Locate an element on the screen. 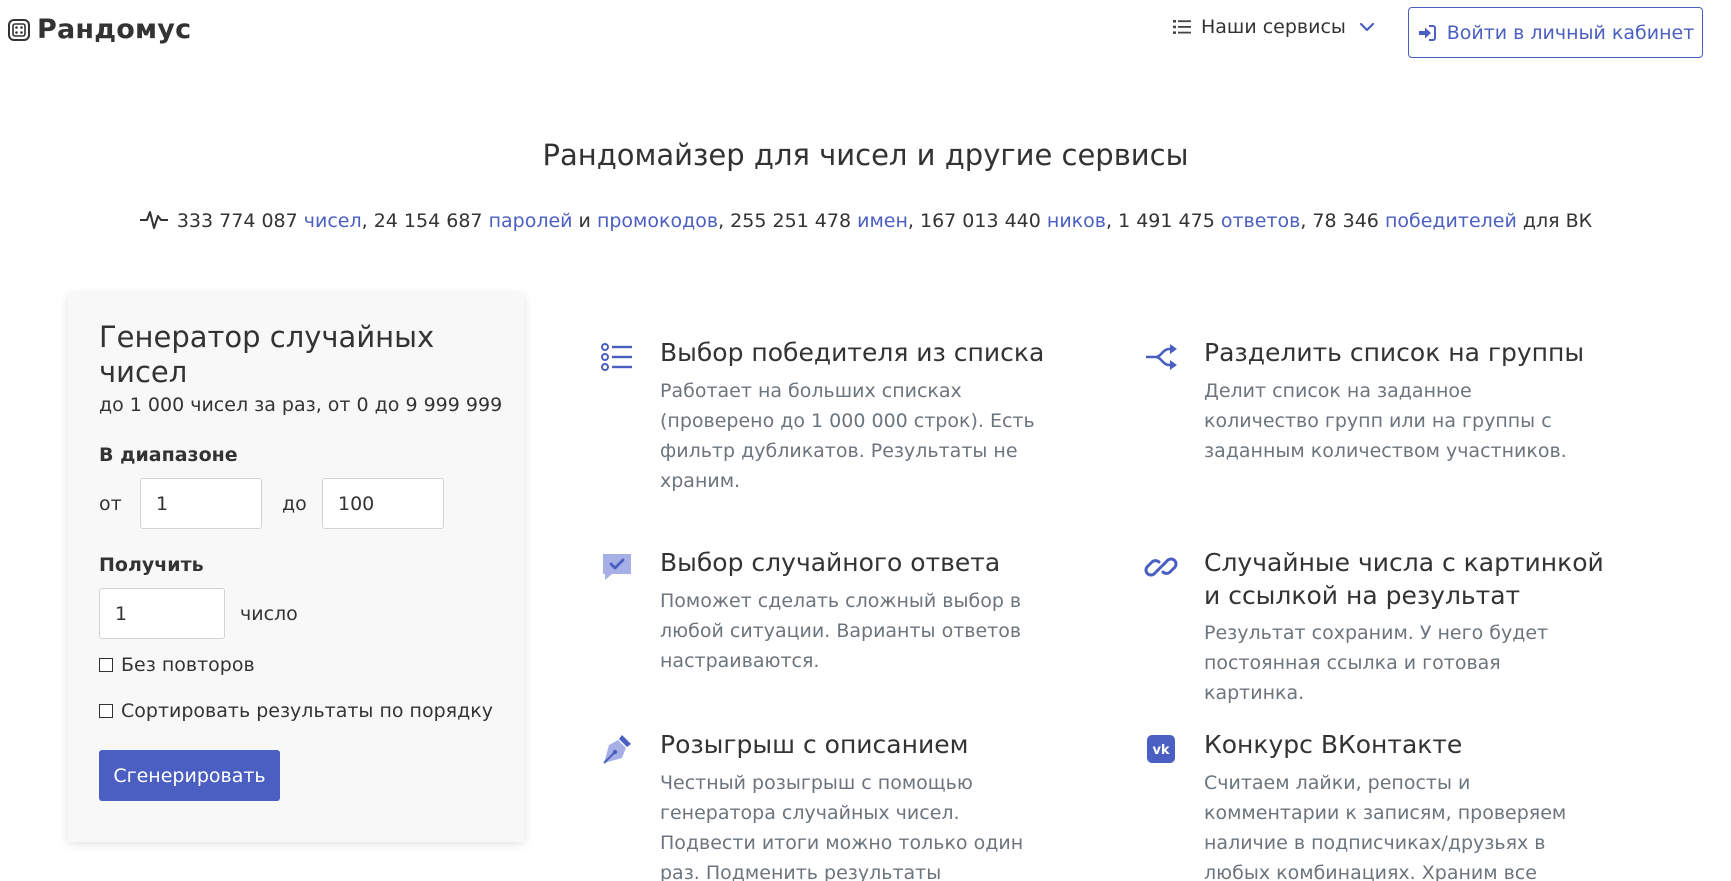  stat-nicks-link: ников is located at coordinates (1076, 221).